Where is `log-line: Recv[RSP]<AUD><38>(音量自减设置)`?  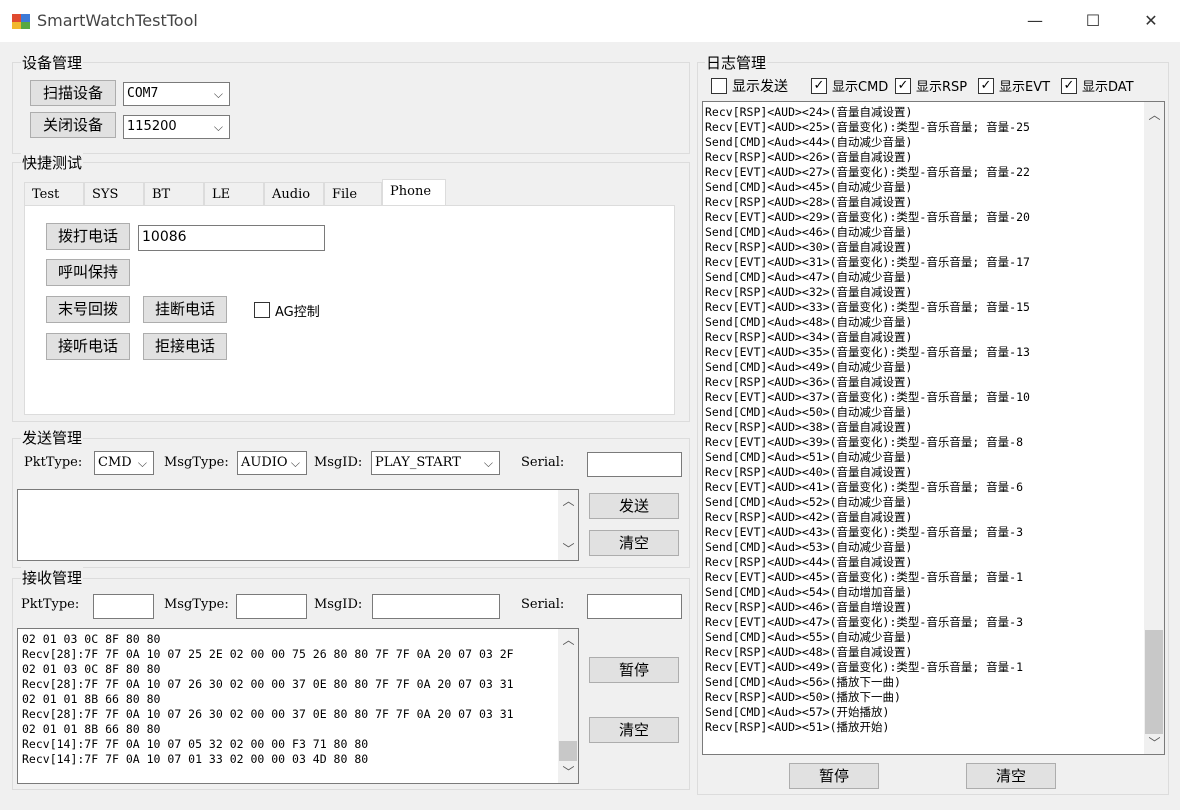 log-line: Recv[RSP]<AUD><38>(音量自减设置) is located at coordinates (809, 427).